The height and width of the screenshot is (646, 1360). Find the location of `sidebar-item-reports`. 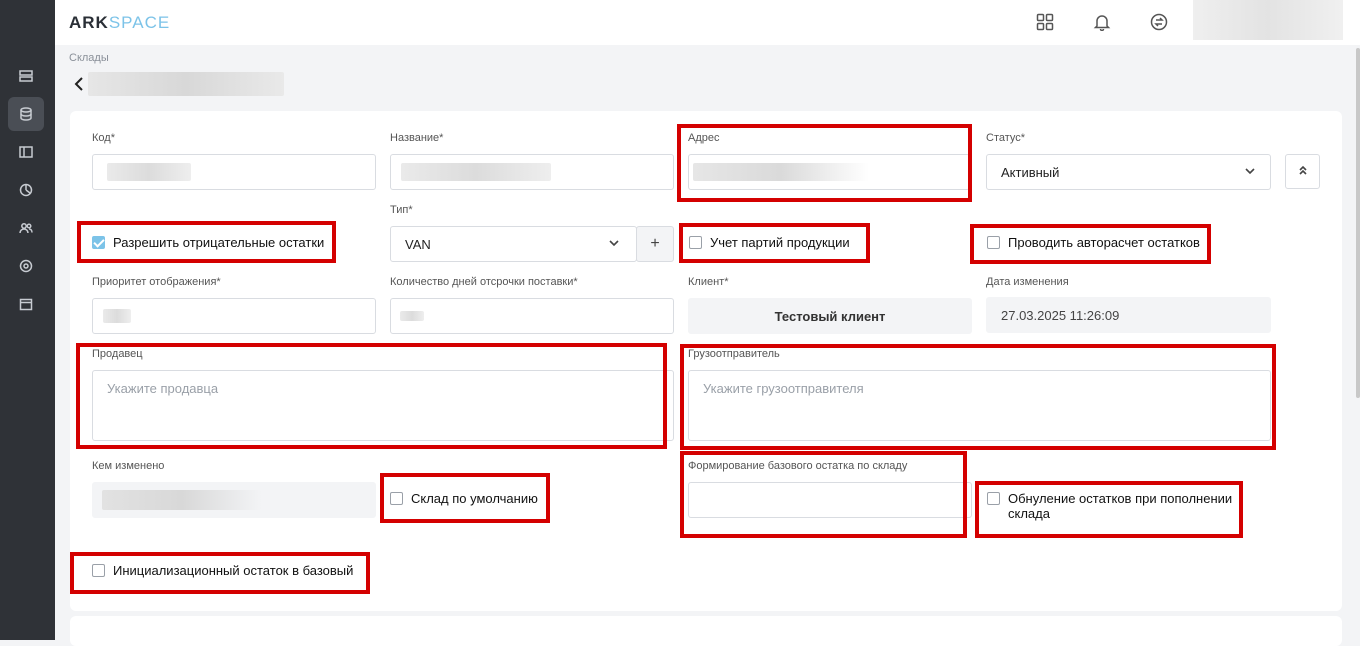

sidebar-item-reports is located at coordinates (26, 190).